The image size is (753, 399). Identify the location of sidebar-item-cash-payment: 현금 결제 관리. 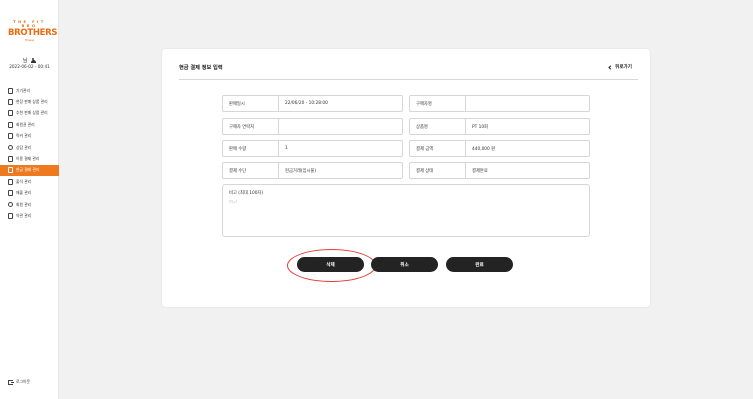
(29, 170).